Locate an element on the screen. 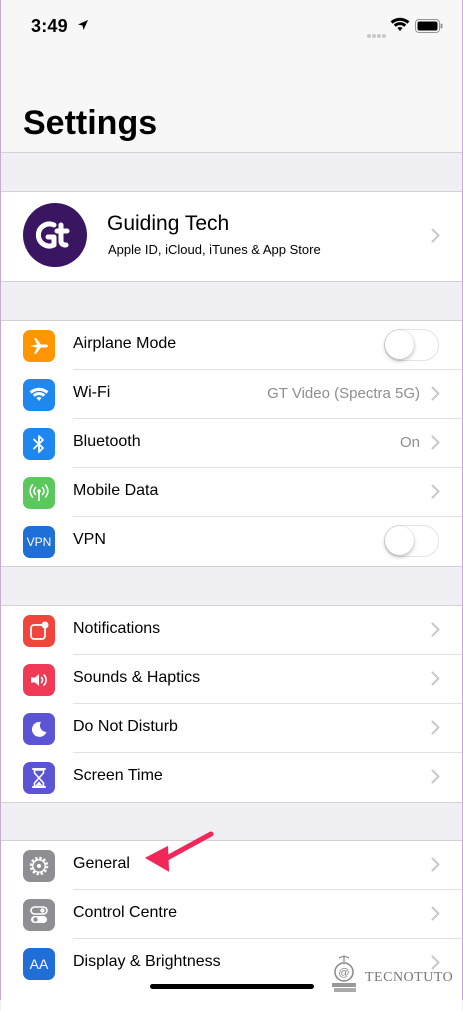 The width and height of the screenshot is (463, 1011). airplane-mode-toggle is located at coordinates (411, 345).